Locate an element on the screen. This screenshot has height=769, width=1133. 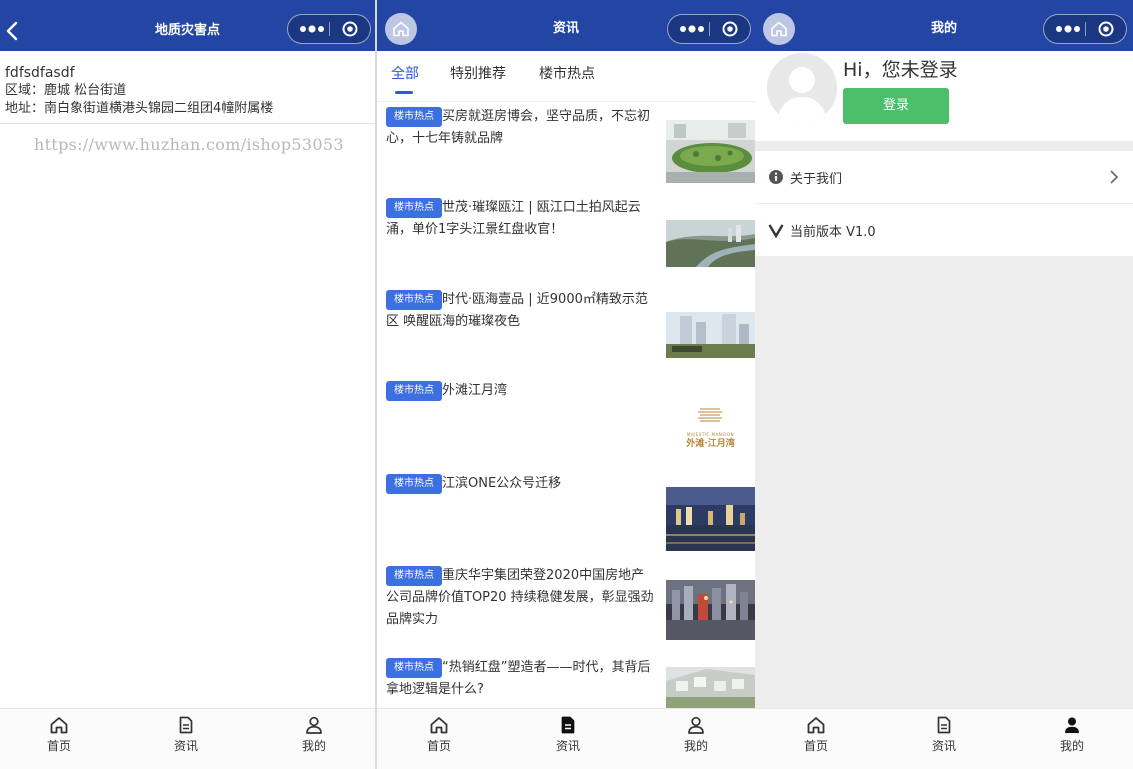
hazard-address: 地址：南白象街道横港头锦园二组团4幢附属楼 is located at coordinates (139, 108).